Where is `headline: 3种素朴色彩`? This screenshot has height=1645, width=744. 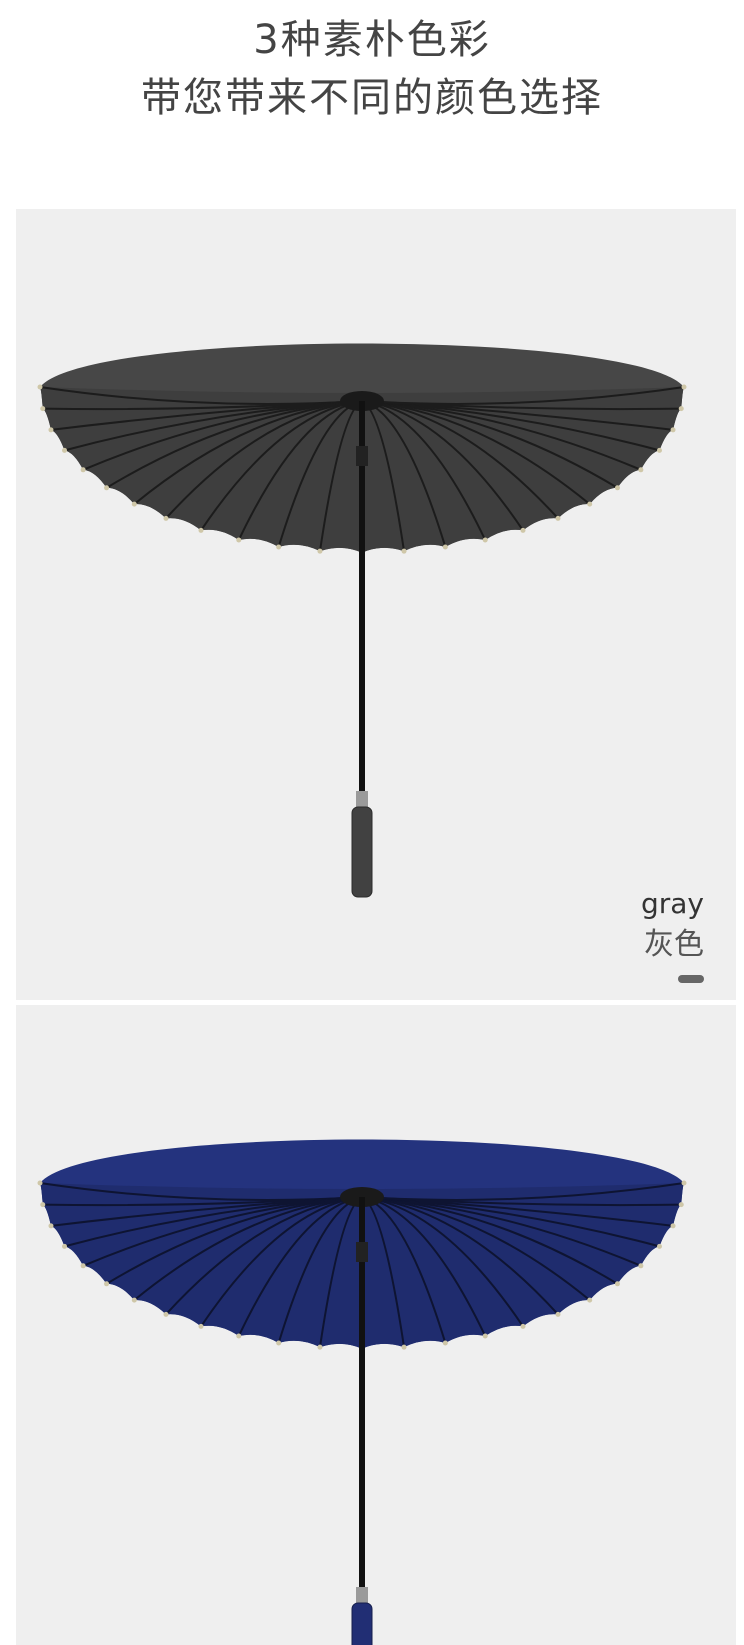 headline: 3种素朴色彩 is located at coordinates (372, 40).